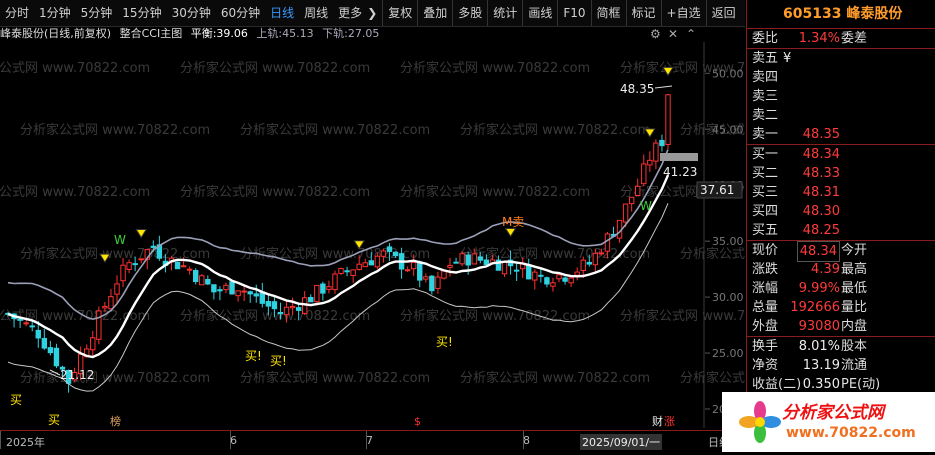 The height and width of the screenshot is (455, 935). I want to click on stat-row: 涨跌 4.39 最高, so click(841, 269).